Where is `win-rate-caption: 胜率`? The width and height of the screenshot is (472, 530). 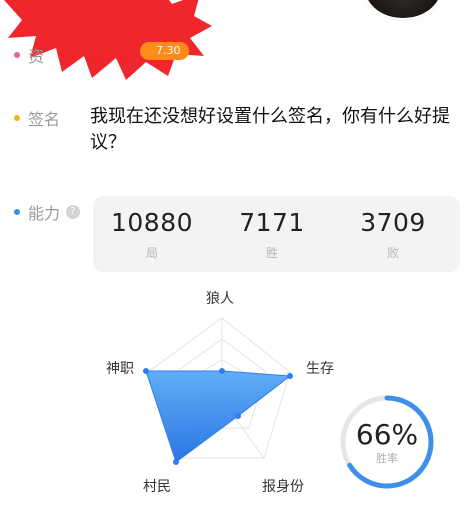 win-rate-caption: 胜率 is located at coordinates (387, 458).